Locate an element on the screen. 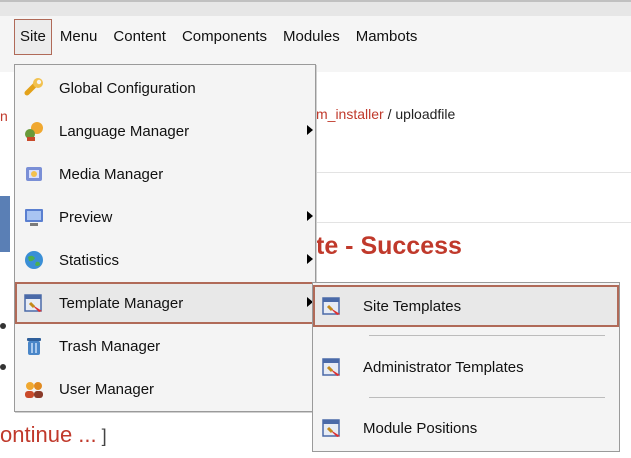 This screenshot has height=458, width=631. continue-link: ontinue ... ] is located at coordinates (53, 435).